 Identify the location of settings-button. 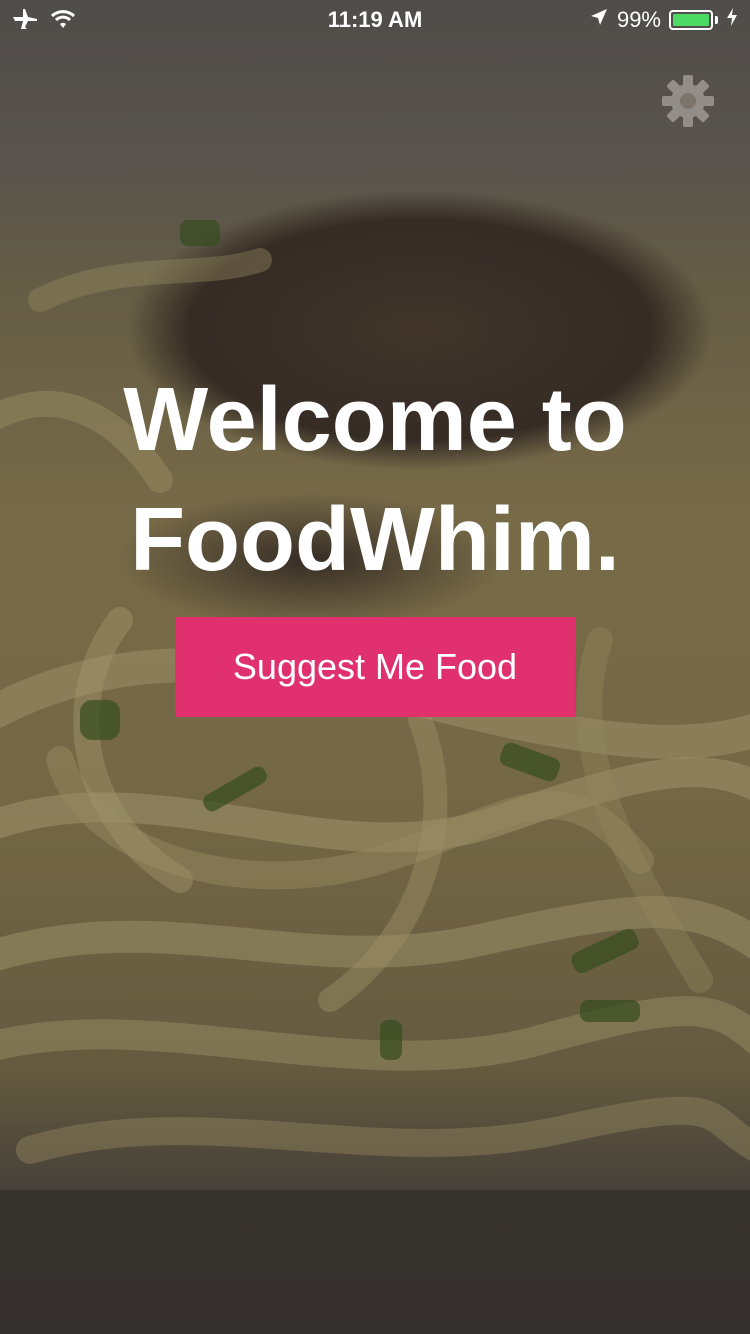
(688, 101).